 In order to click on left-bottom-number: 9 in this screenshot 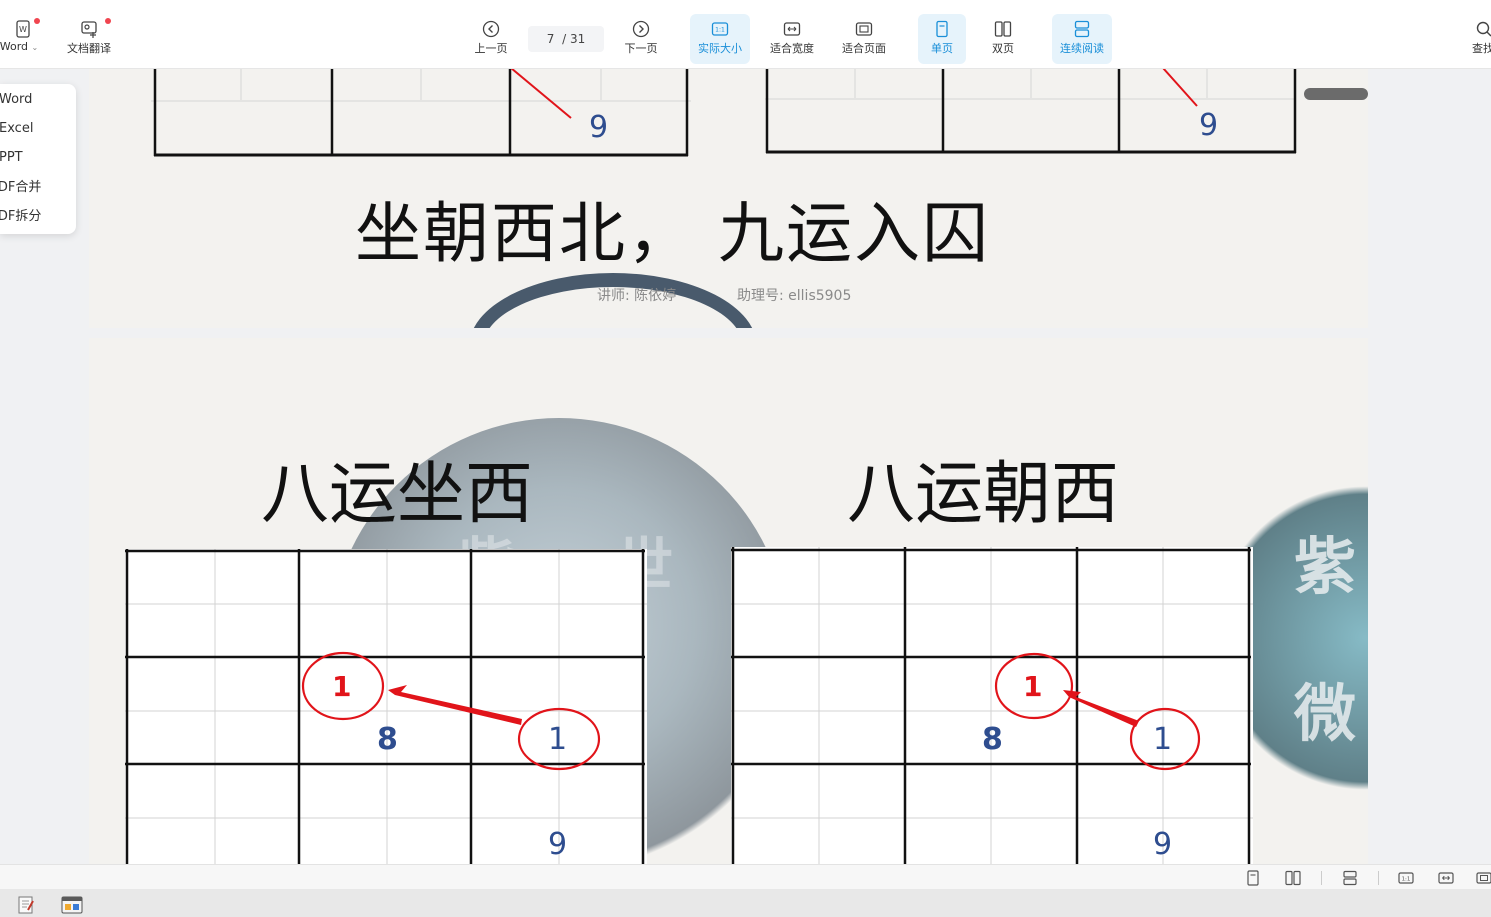, I will do `click(558, 844)`.